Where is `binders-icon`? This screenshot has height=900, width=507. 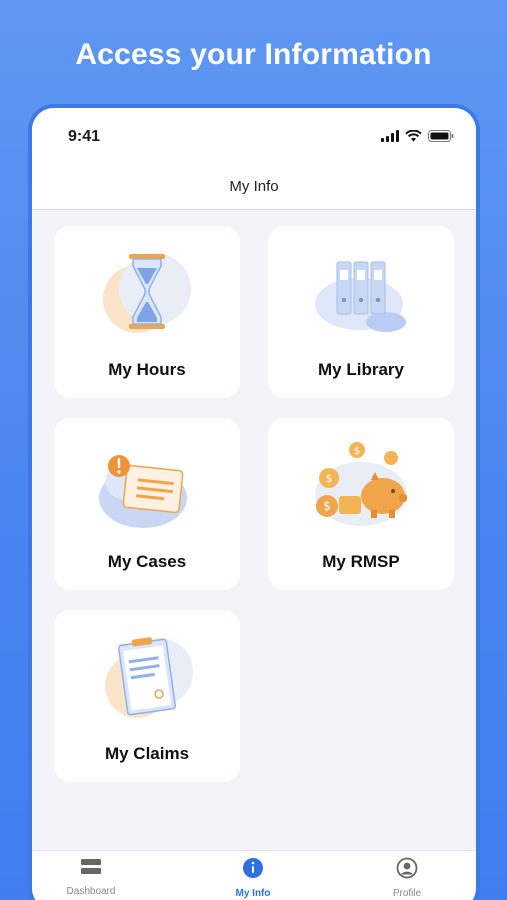
binders-icon is located at coordinates (360, 296).